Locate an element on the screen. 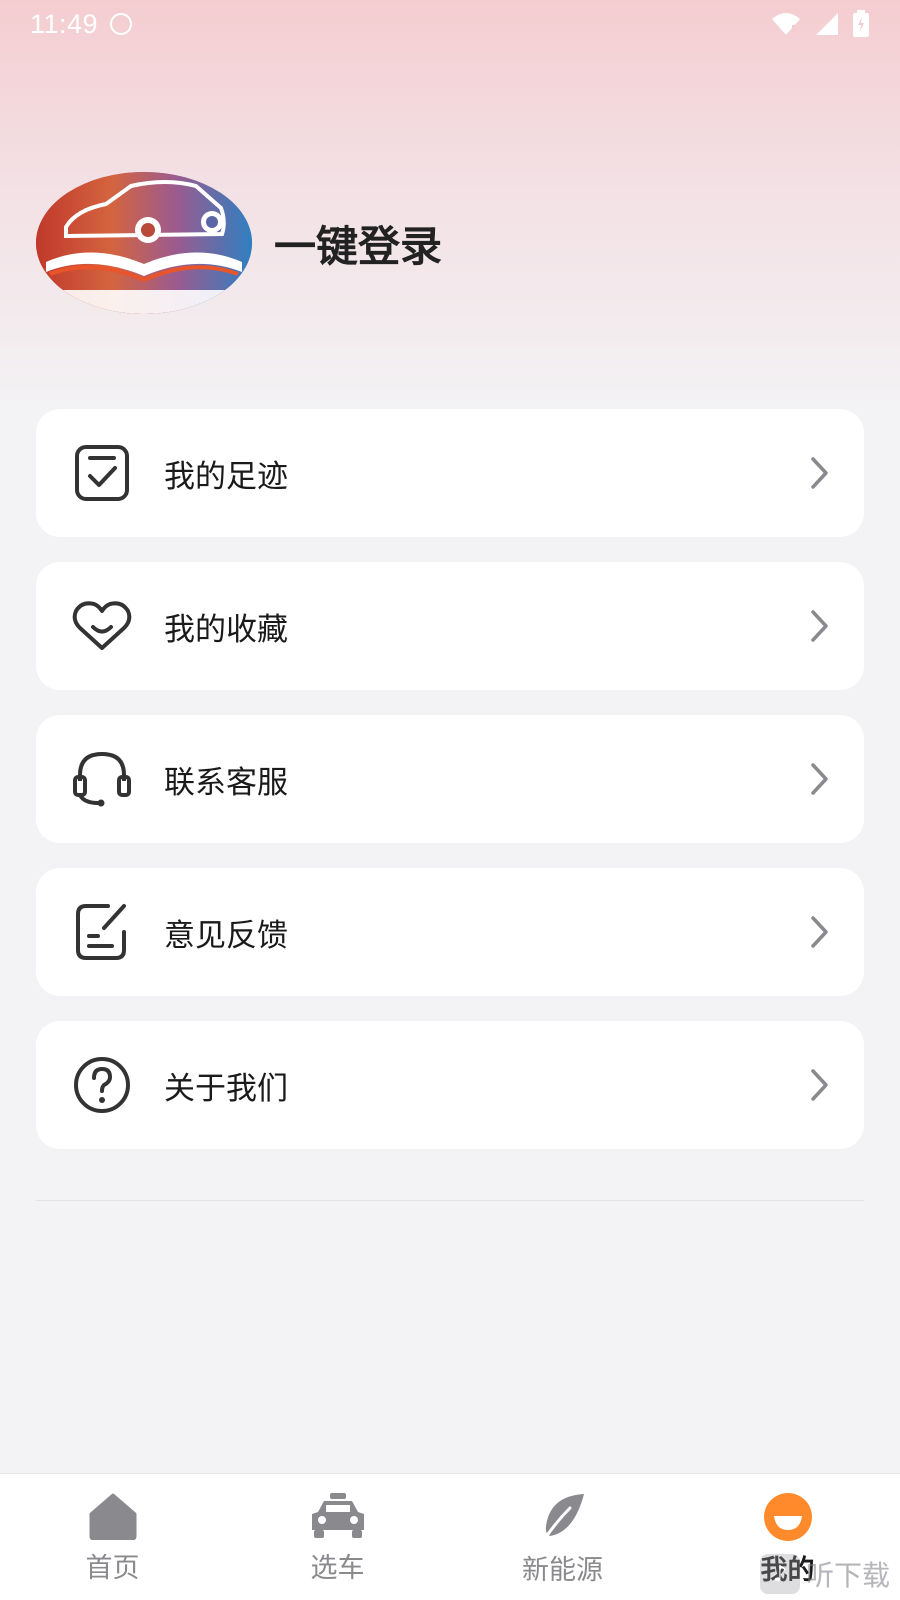 Image resolution: width=900 pixels, height=1600 pixels. heart-icon is located at coordinates (102, 626).